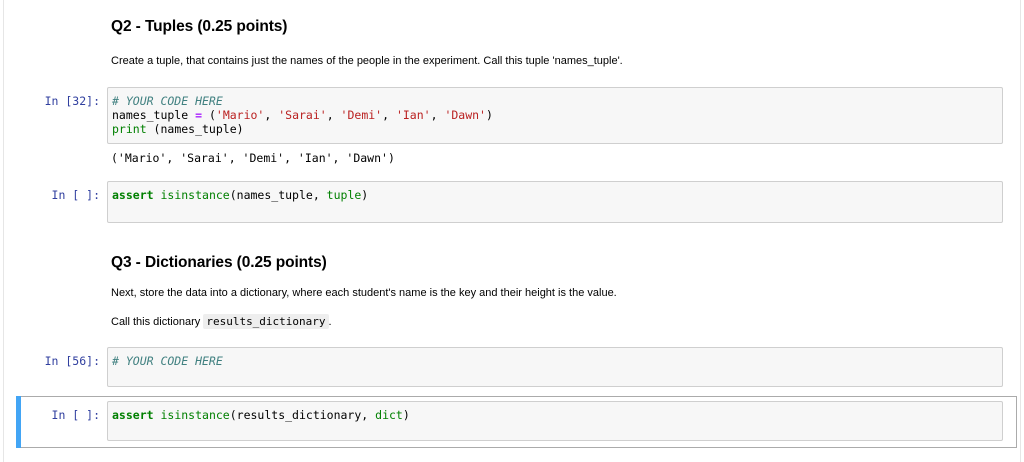 The width and height of the screenshot is (1024, 462). Describe the element at coordinates (361, 115) in the screenshot. I see `string-literal: 'Demi'` at that location.